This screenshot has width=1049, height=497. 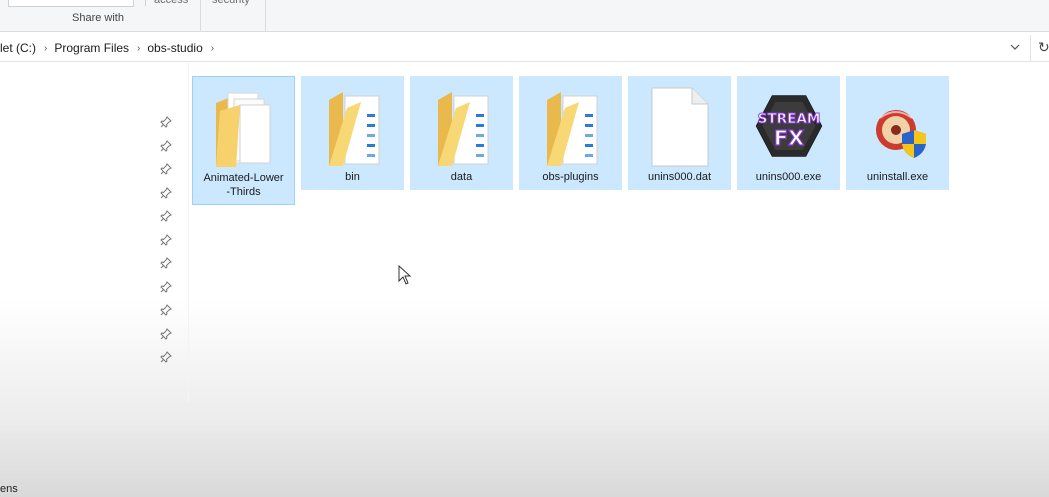 I want to click on file-name: data, so click(x=461, y=177).